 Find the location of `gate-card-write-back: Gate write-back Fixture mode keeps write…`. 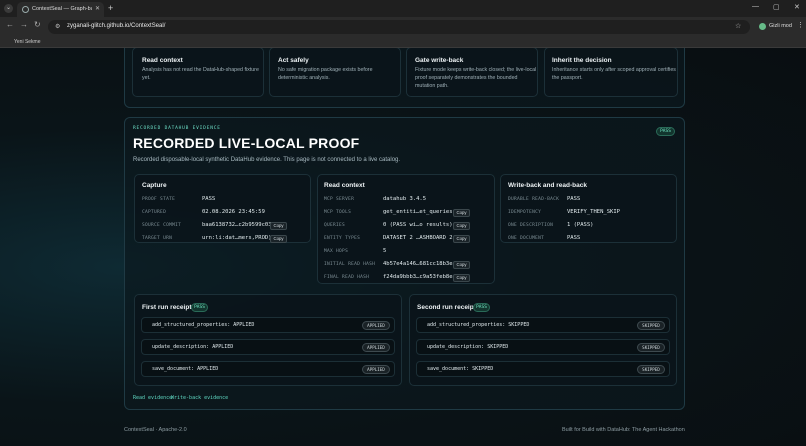

gate-card-write-back: Gate write-back Fixture mode keeps write… is located at coordinates (472, 72).